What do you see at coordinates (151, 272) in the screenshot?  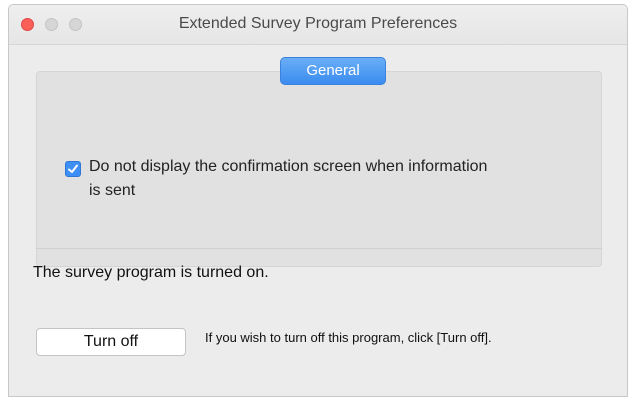 I see `survey-status-text: The survey program is turned on.` at bounding box center [151, 272].